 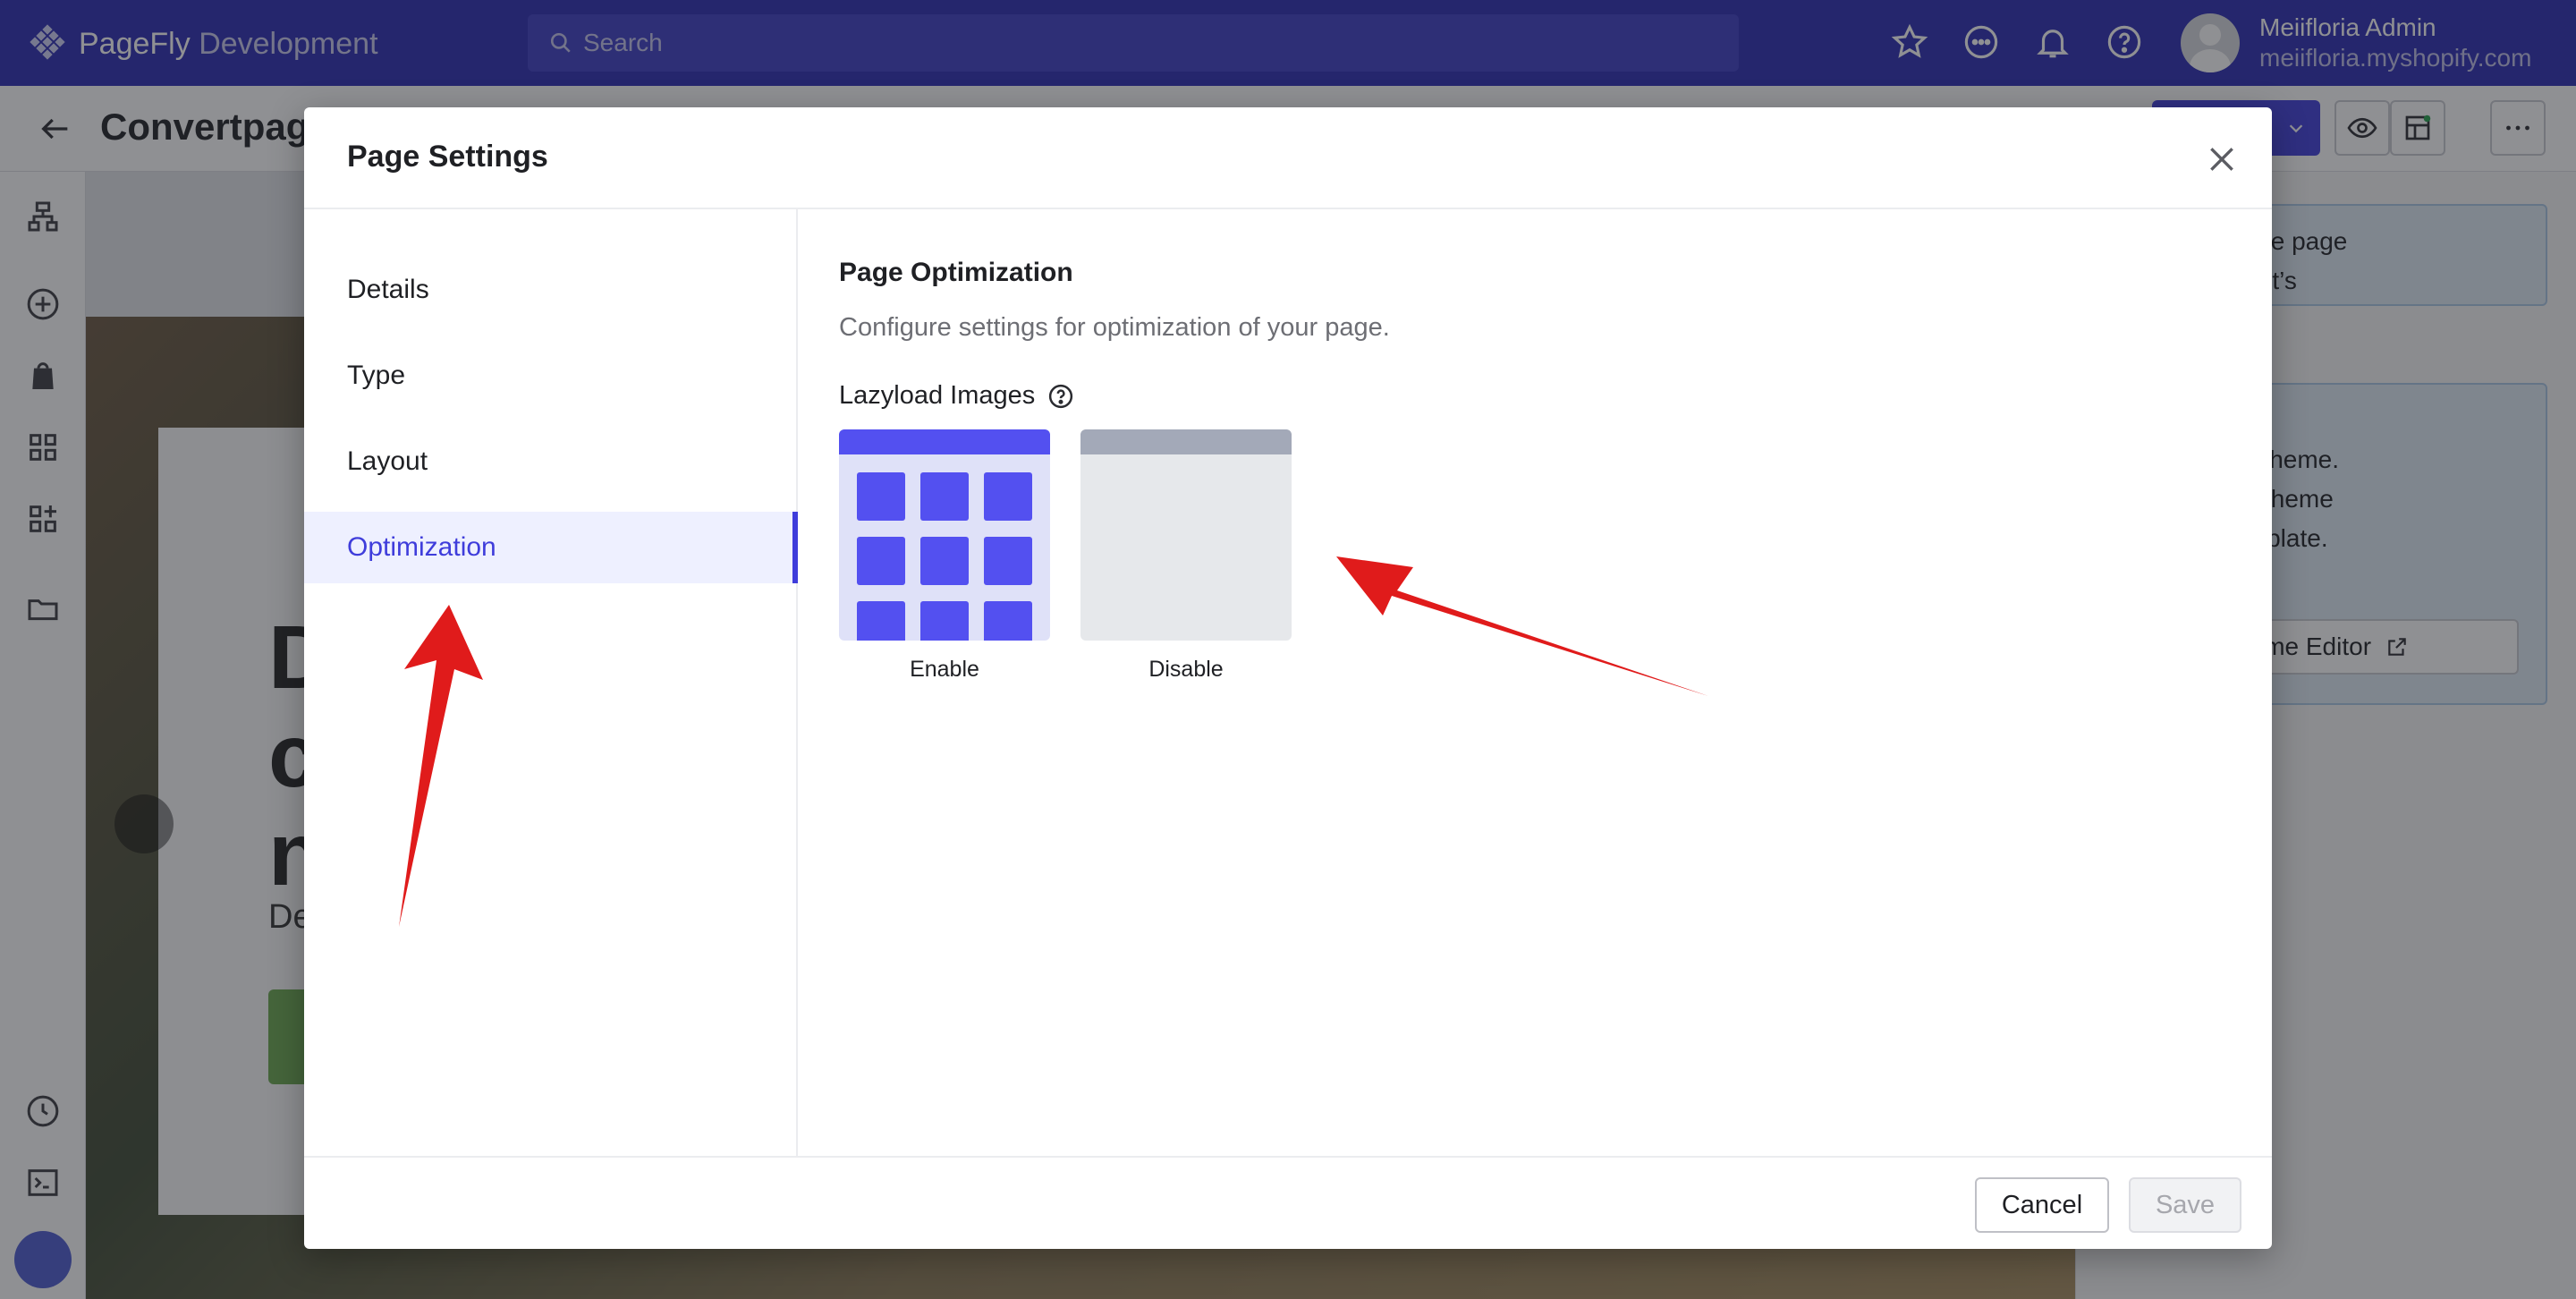 I want to click on disable-option-label: Disable, so click(x=1186, y=669).